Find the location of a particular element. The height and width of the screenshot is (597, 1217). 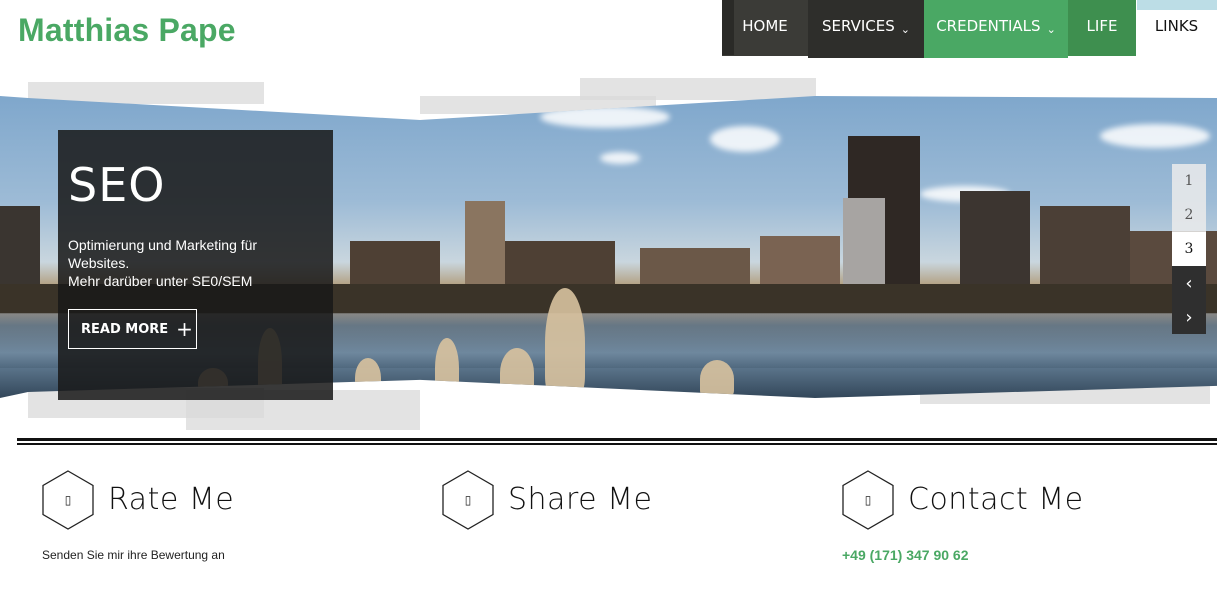

nav-life-label: LIFE is located at coordinates (1102, 26).